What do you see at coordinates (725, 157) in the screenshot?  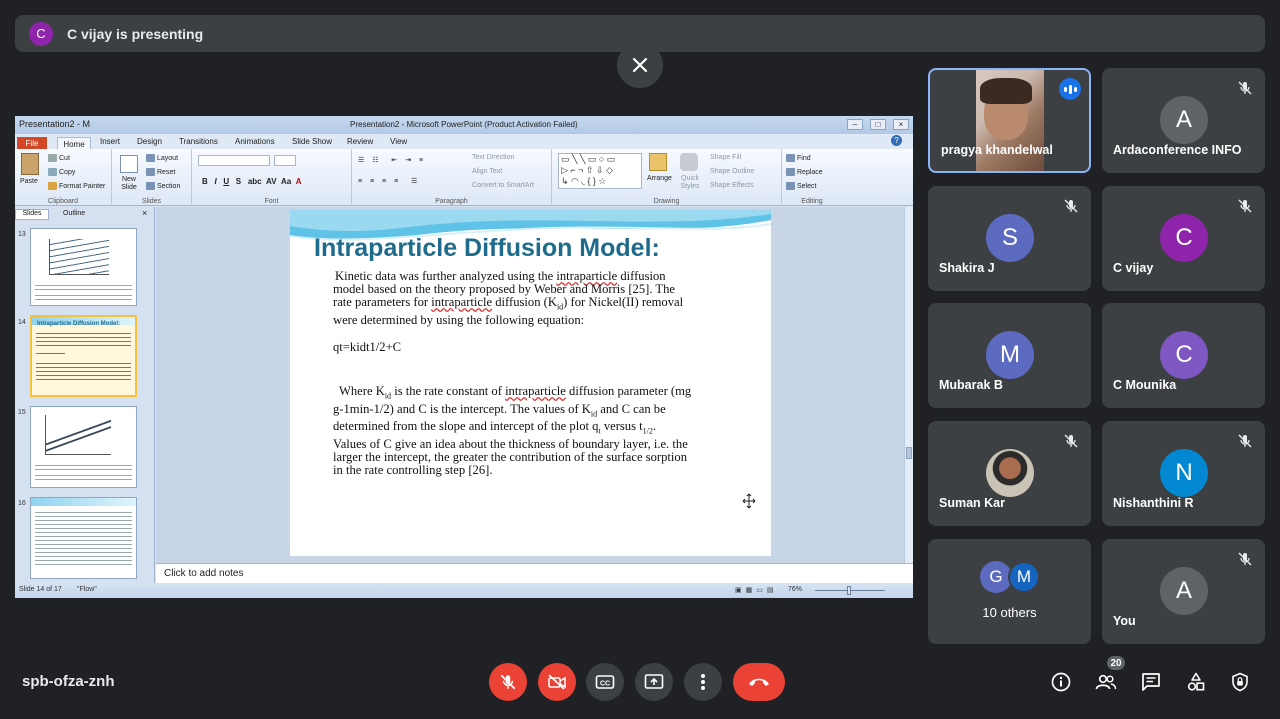 I see `shape-fill-button: Shape Fill` at bounding box center [725, 157].